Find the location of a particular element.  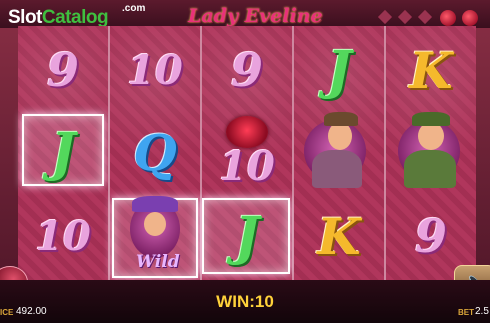

reel-symbol-wild: Wild is located at coordinates (155, 236).